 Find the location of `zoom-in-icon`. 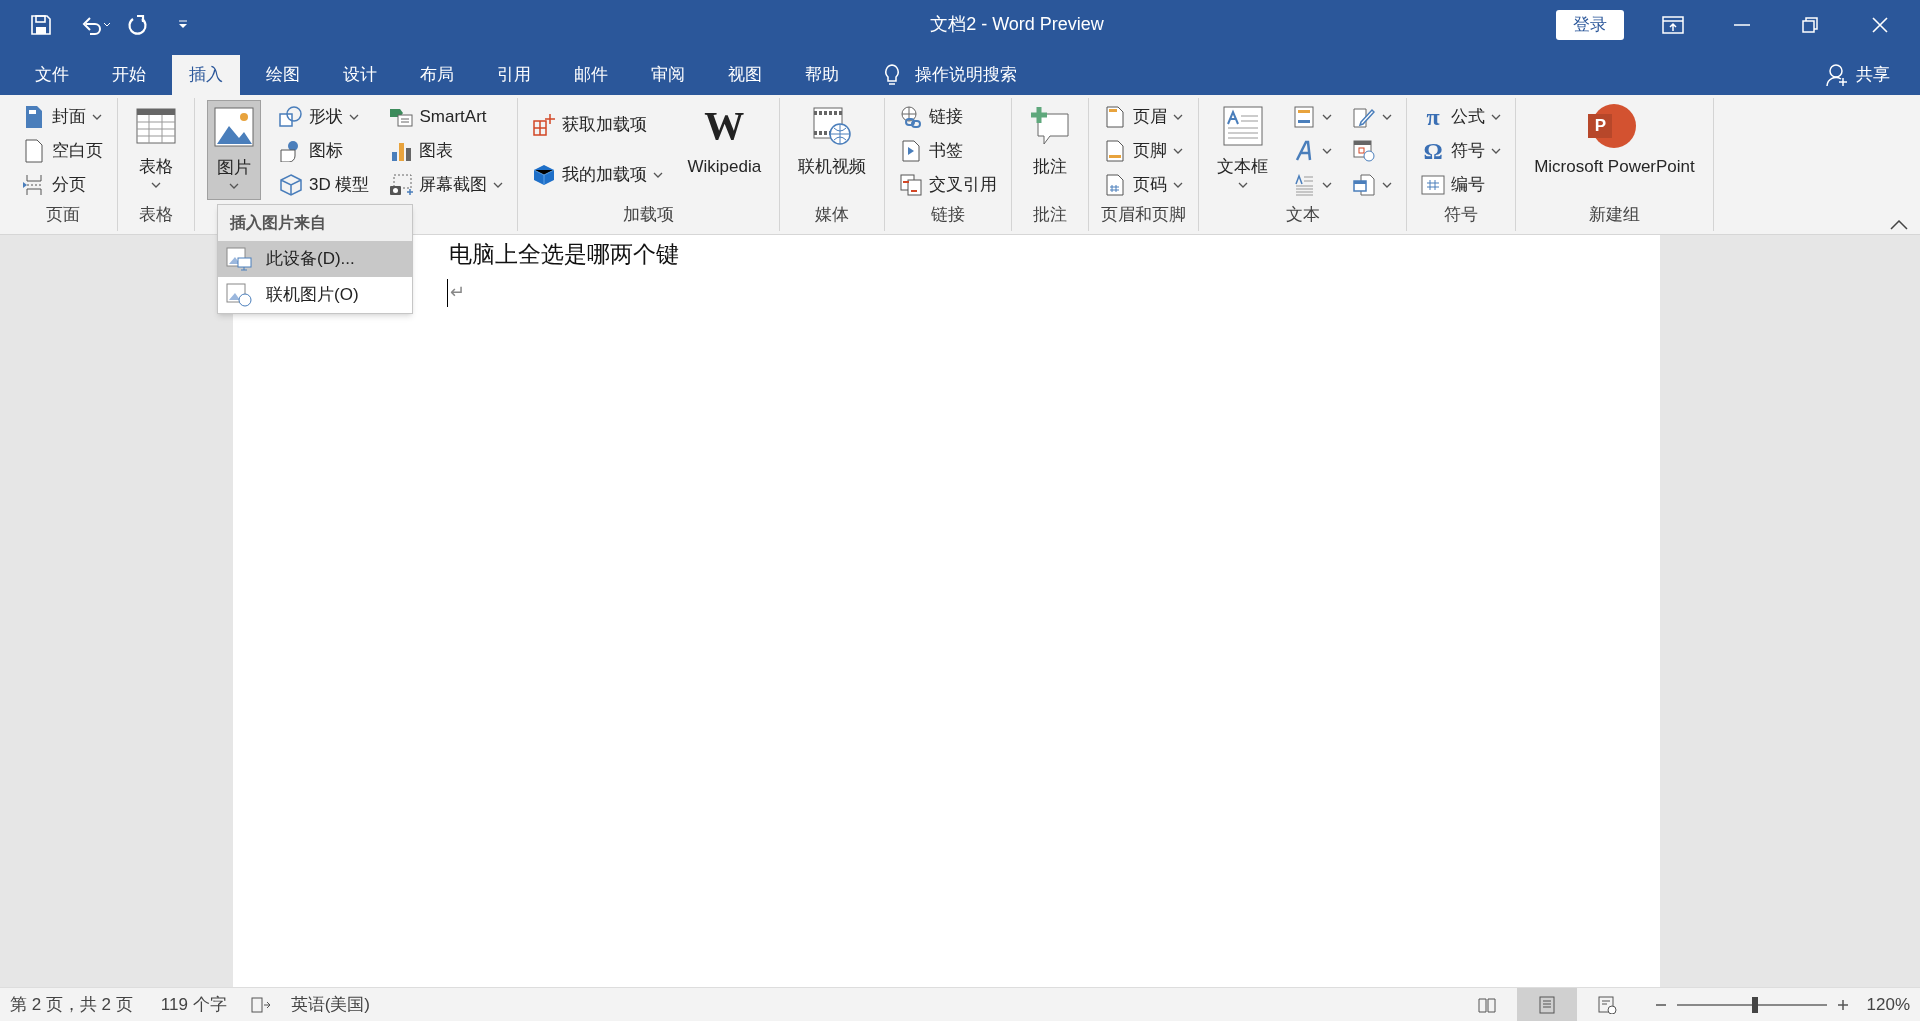

zoom-in-icon is located at coordinates (1842, 1004).